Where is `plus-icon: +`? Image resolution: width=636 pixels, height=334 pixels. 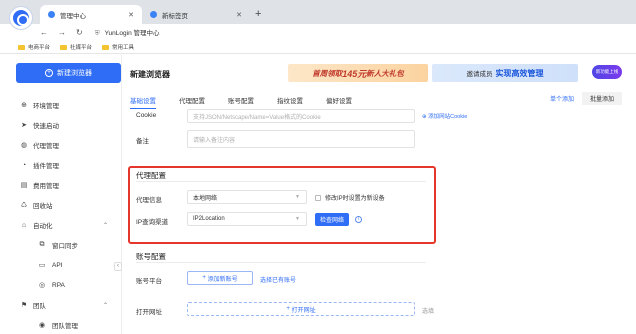 plus-icon: + is located at coordinates (49, 73).